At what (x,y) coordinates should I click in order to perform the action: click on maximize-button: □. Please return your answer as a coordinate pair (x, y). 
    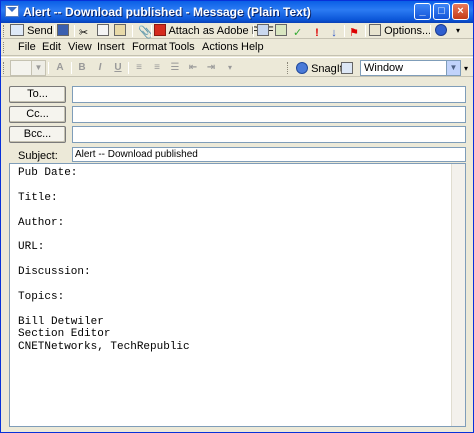
    Looking at the image, I should click on (441, 11).